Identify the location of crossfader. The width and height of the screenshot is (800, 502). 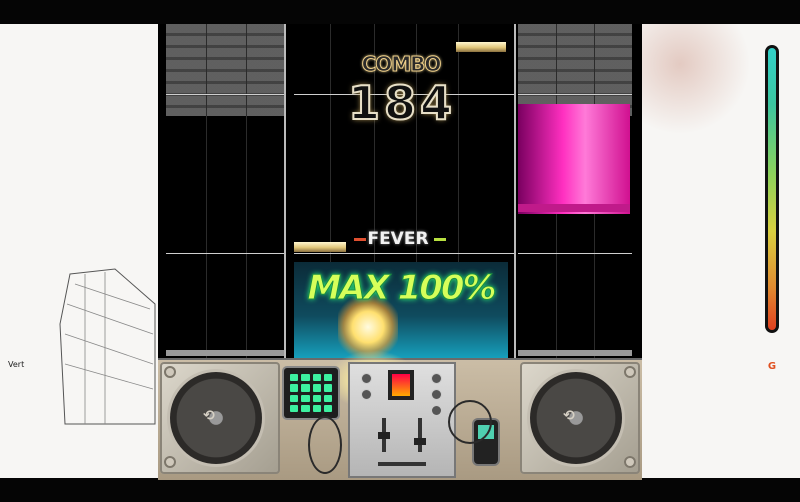
(402, 464).